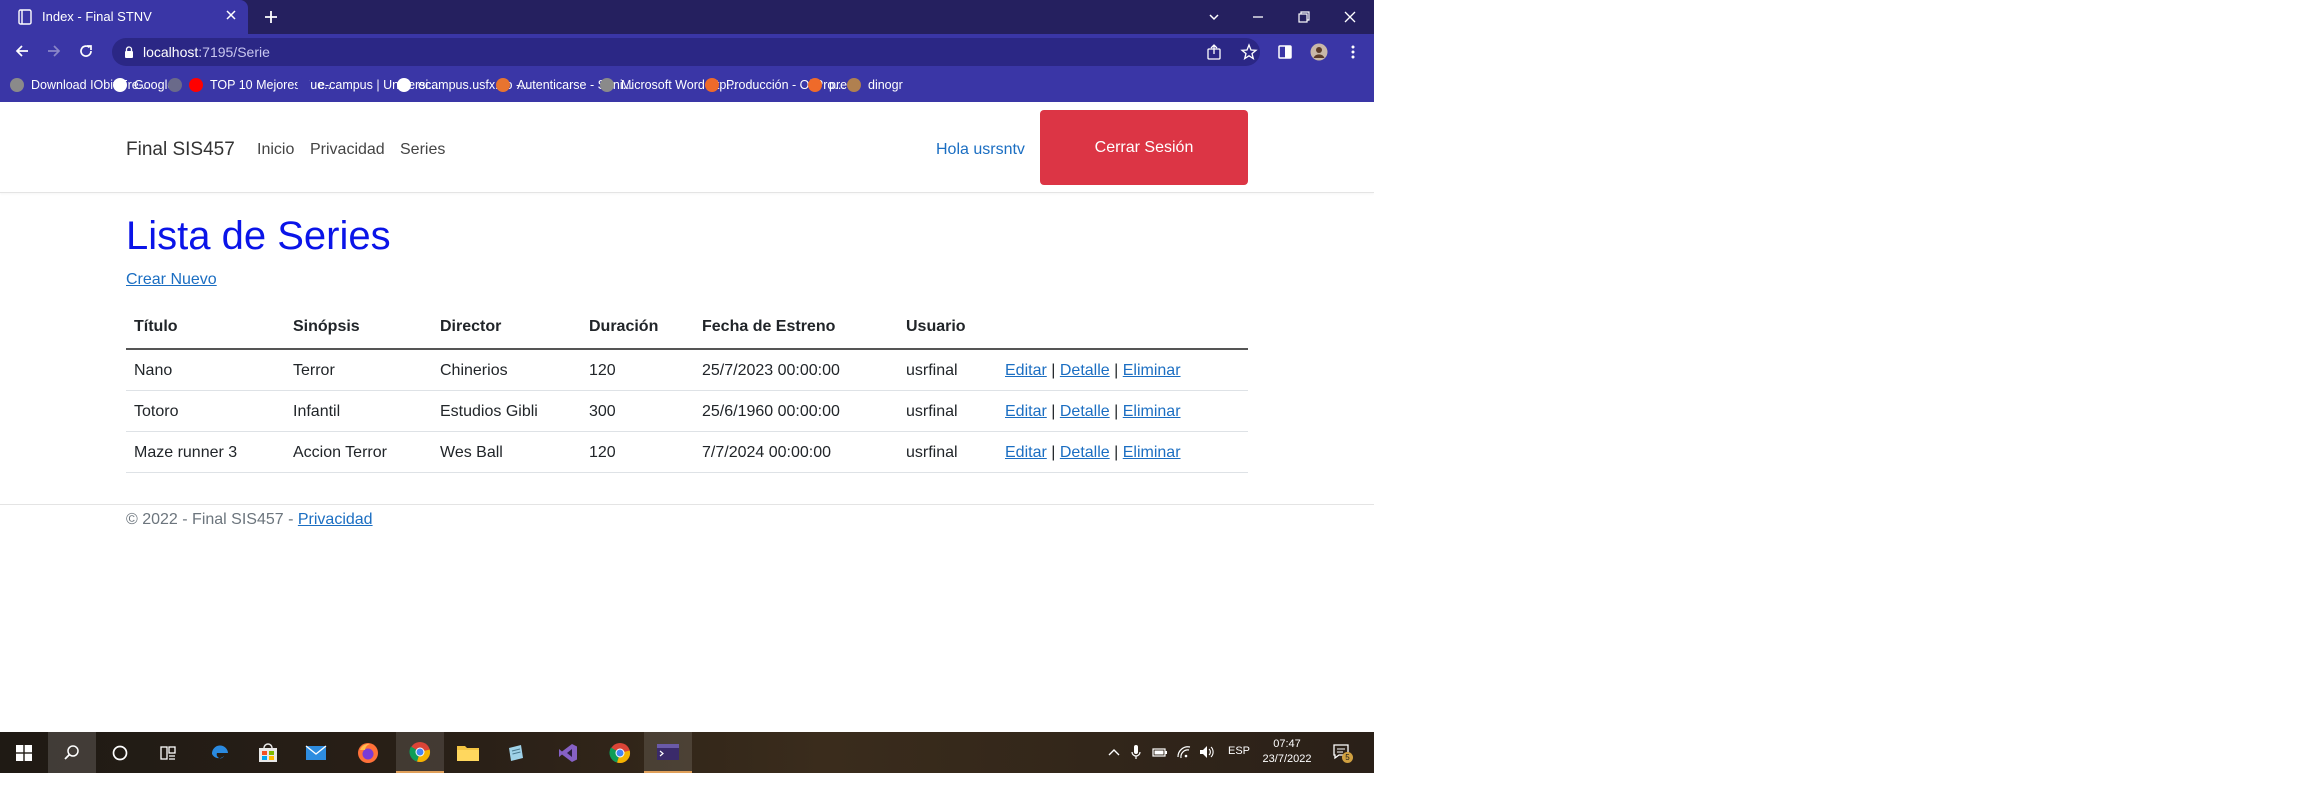  I want to click on edge-icon, so click(219, 751).